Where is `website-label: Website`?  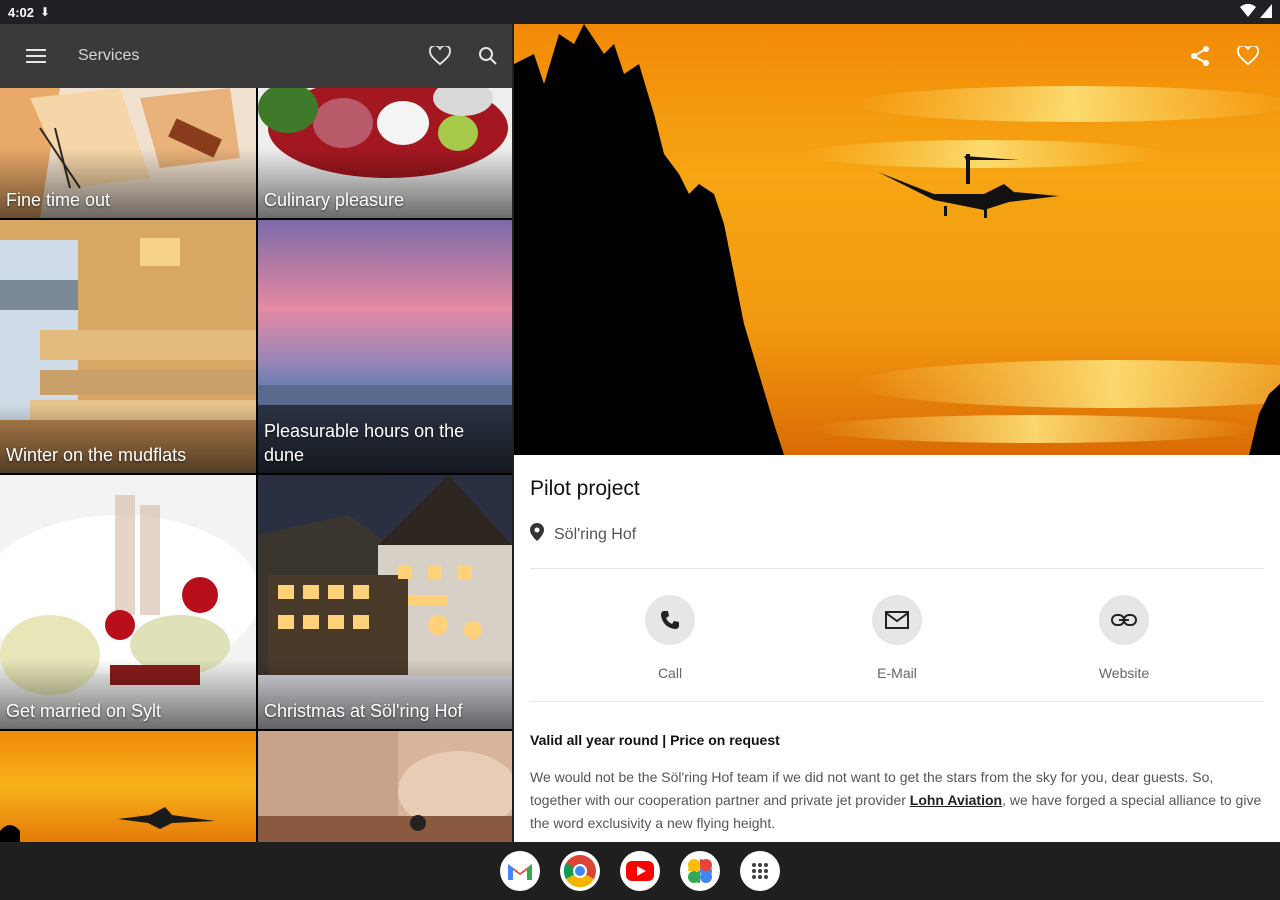
website-label: Website is located at coordinates (1124, 673).